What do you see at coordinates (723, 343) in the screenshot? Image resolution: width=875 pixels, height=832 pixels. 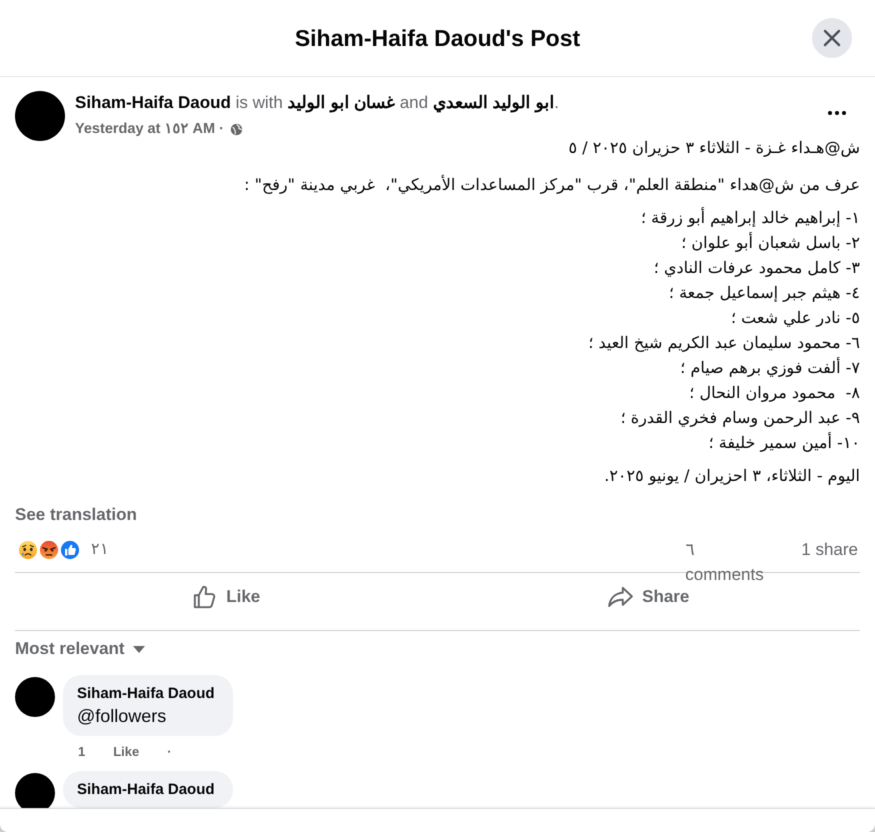 I see `list-line: ٦- محمود سليمان عبد الكريم شيخ العيد ؛` at bounding box center [723, 343].